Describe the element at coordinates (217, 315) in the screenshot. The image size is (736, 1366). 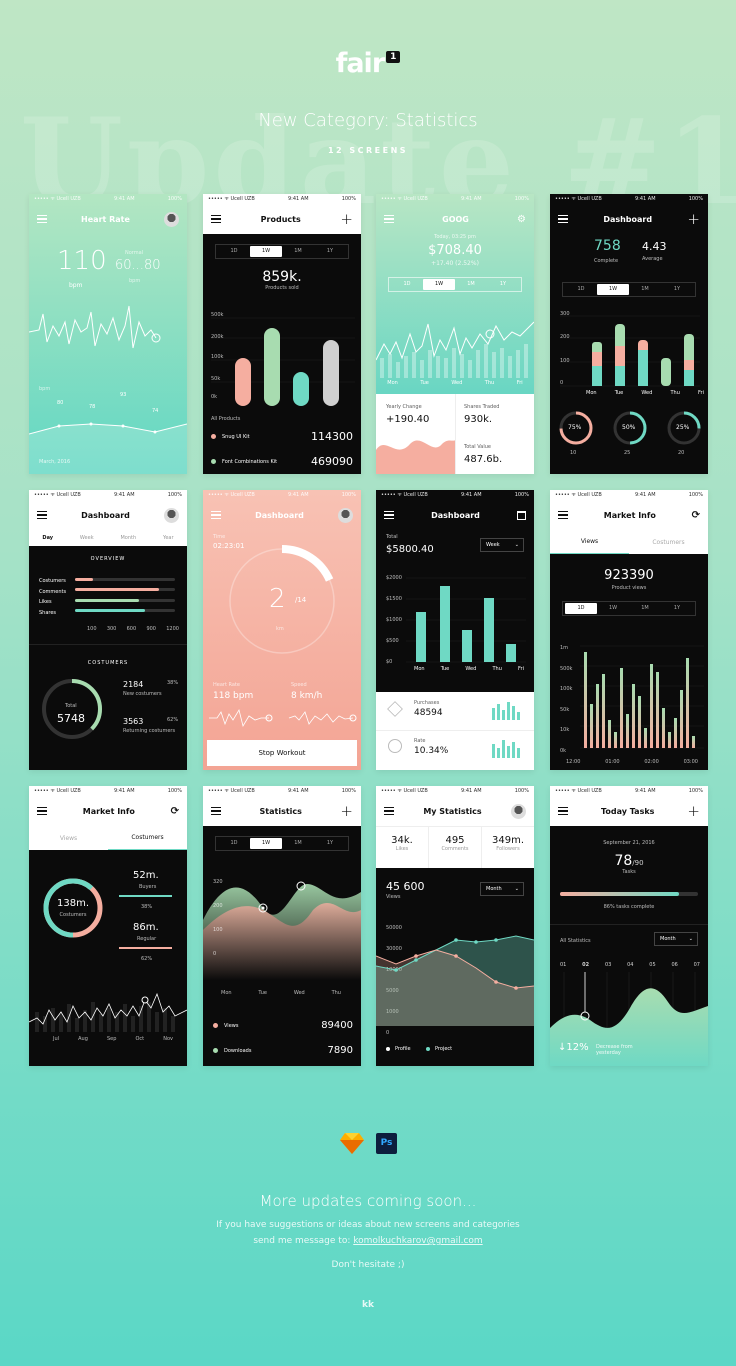
I see `y-tick: 500k` at that location.